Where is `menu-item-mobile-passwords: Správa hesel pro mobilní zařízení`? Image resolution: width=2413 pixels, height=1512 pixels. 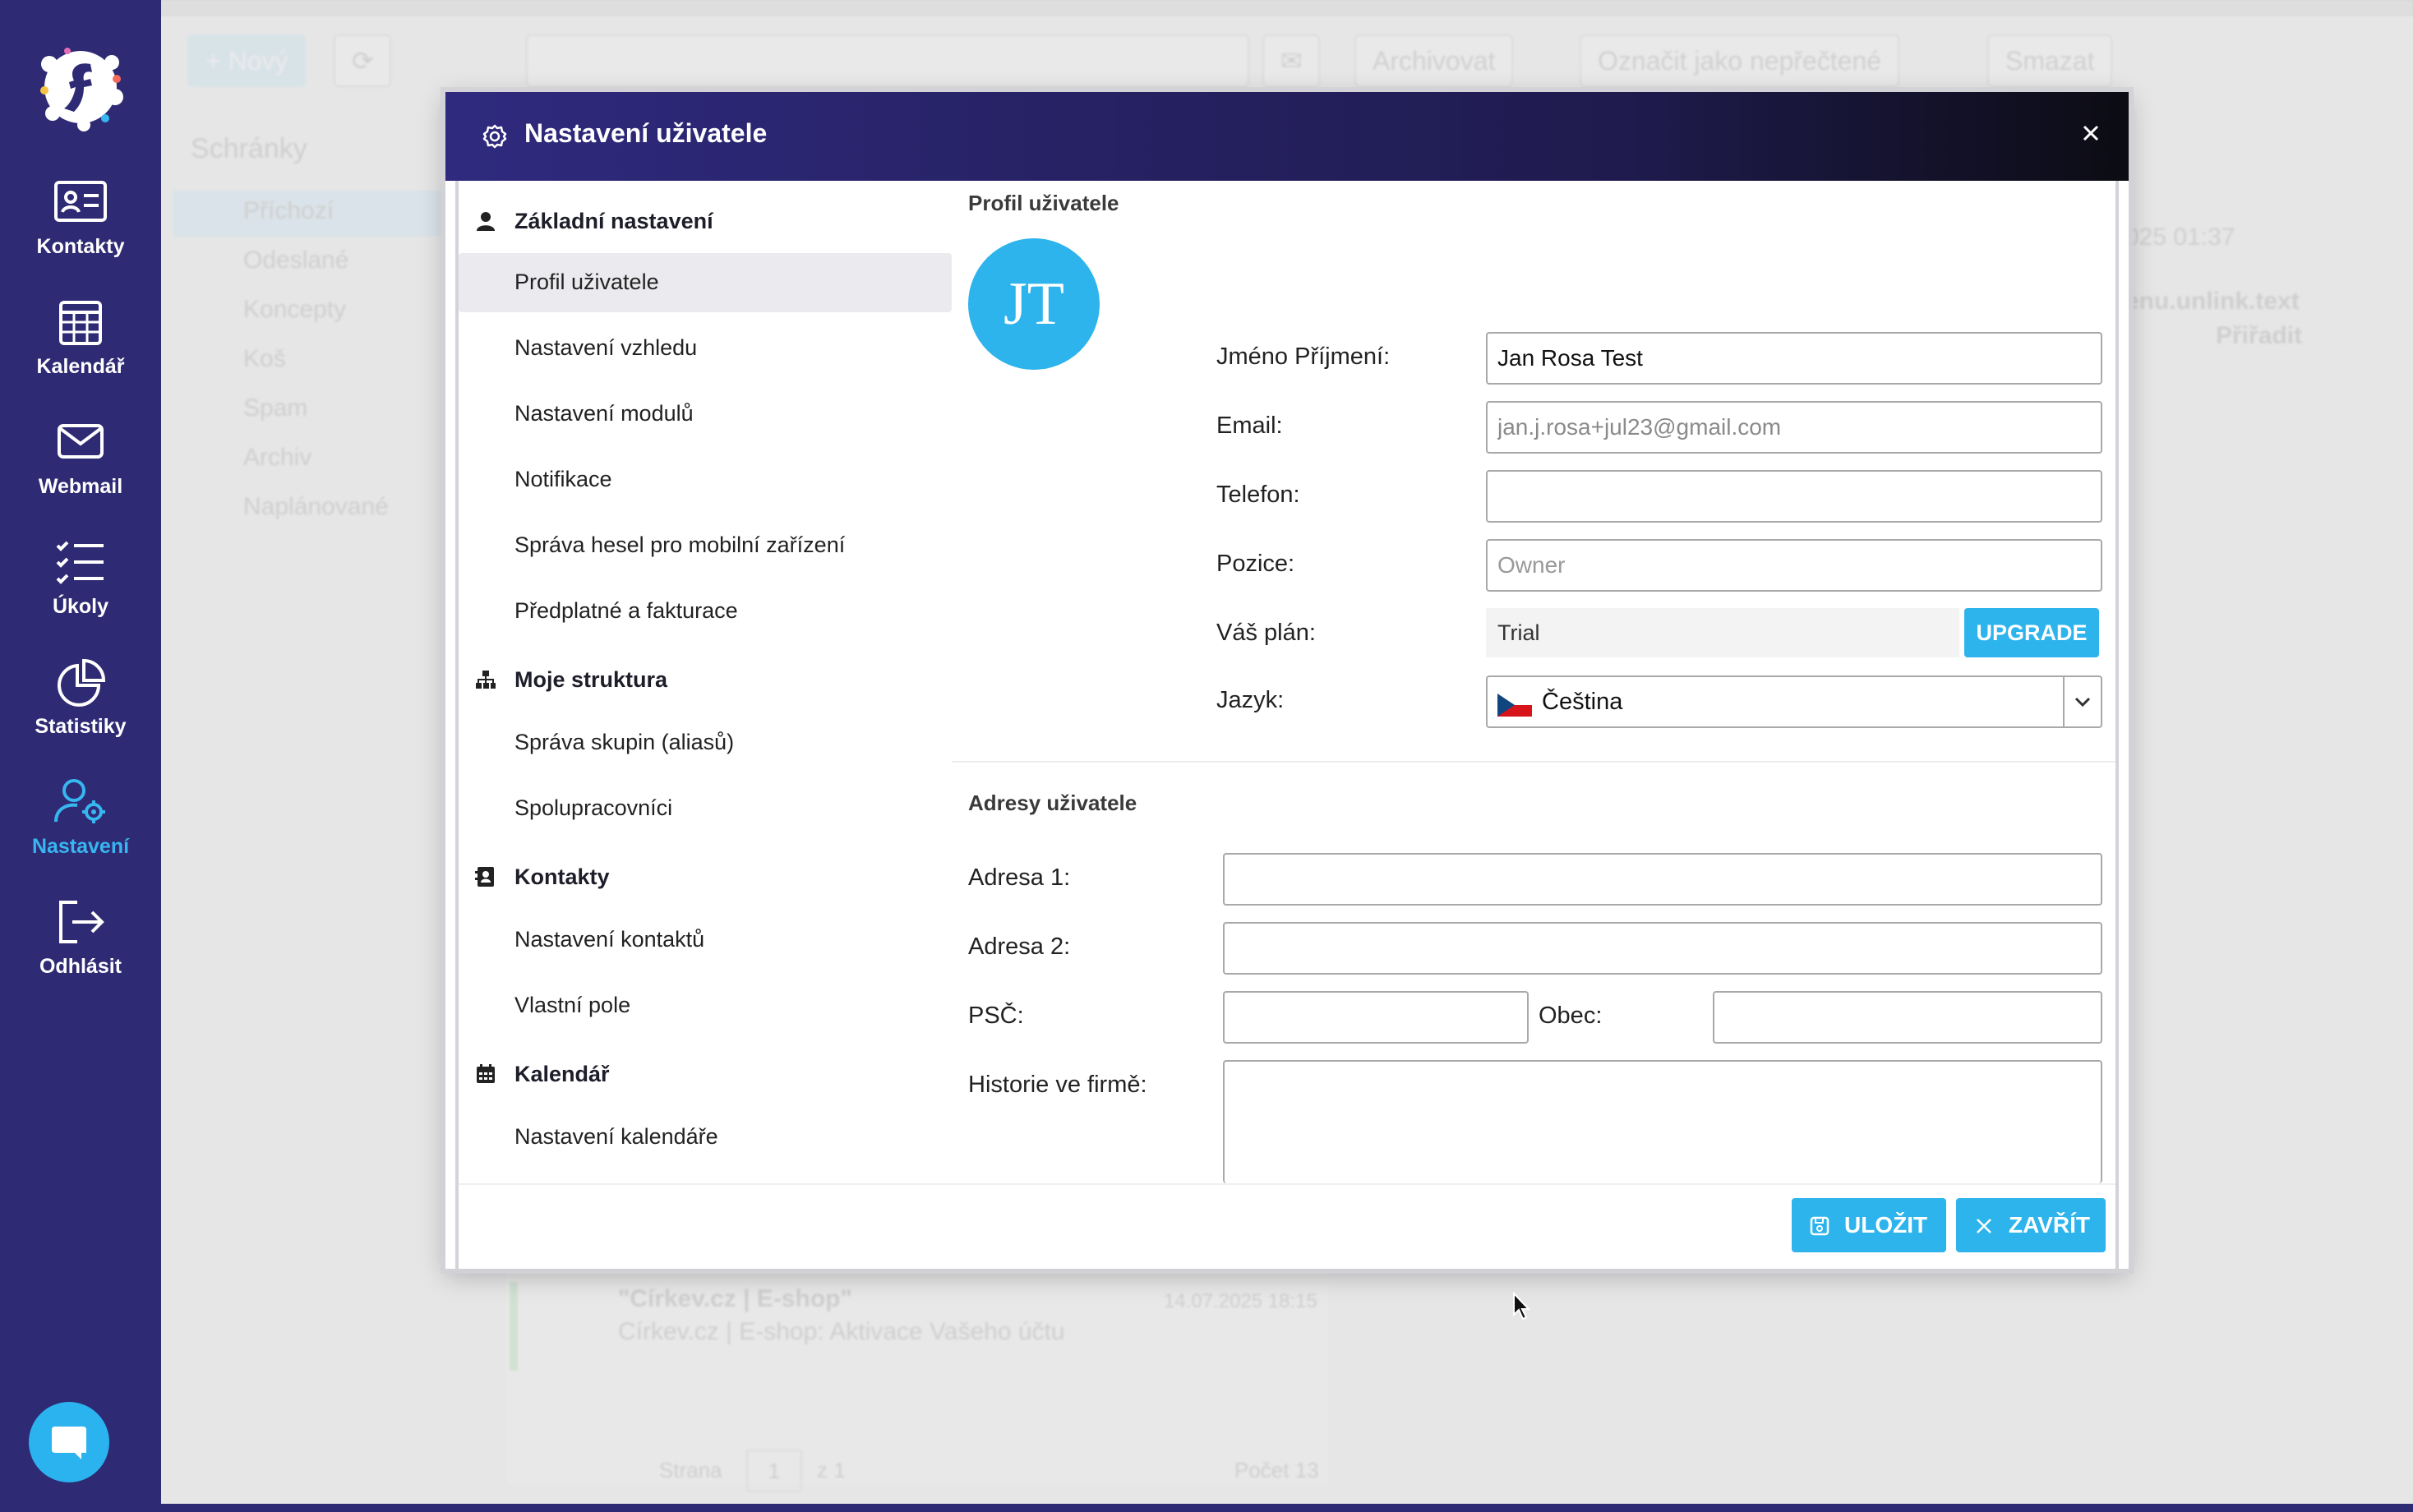
menu-item-mobile-passwords: Správa hesel pro mobilní zařízení is located at coordinates (705, 545).